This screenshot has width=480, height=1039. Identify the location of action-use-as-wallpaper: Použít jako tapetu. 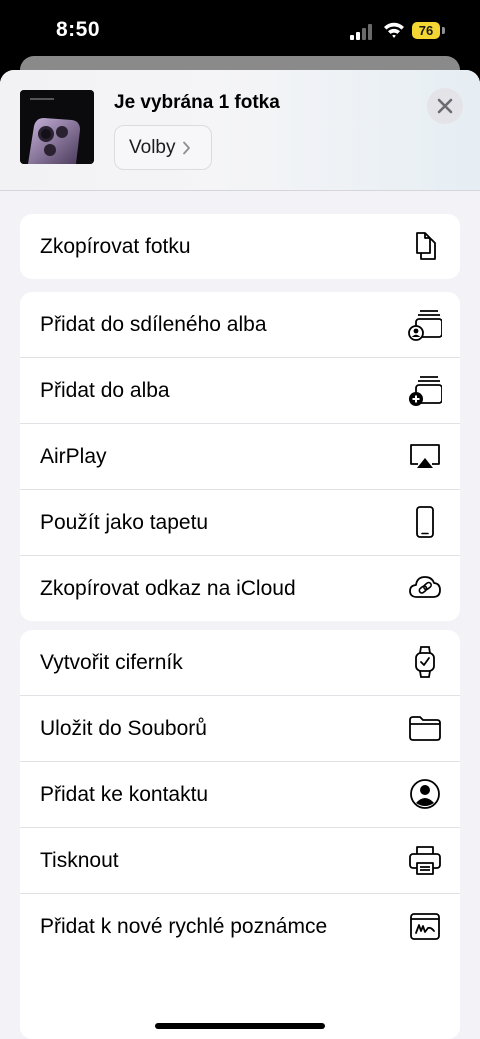
(240, 523).